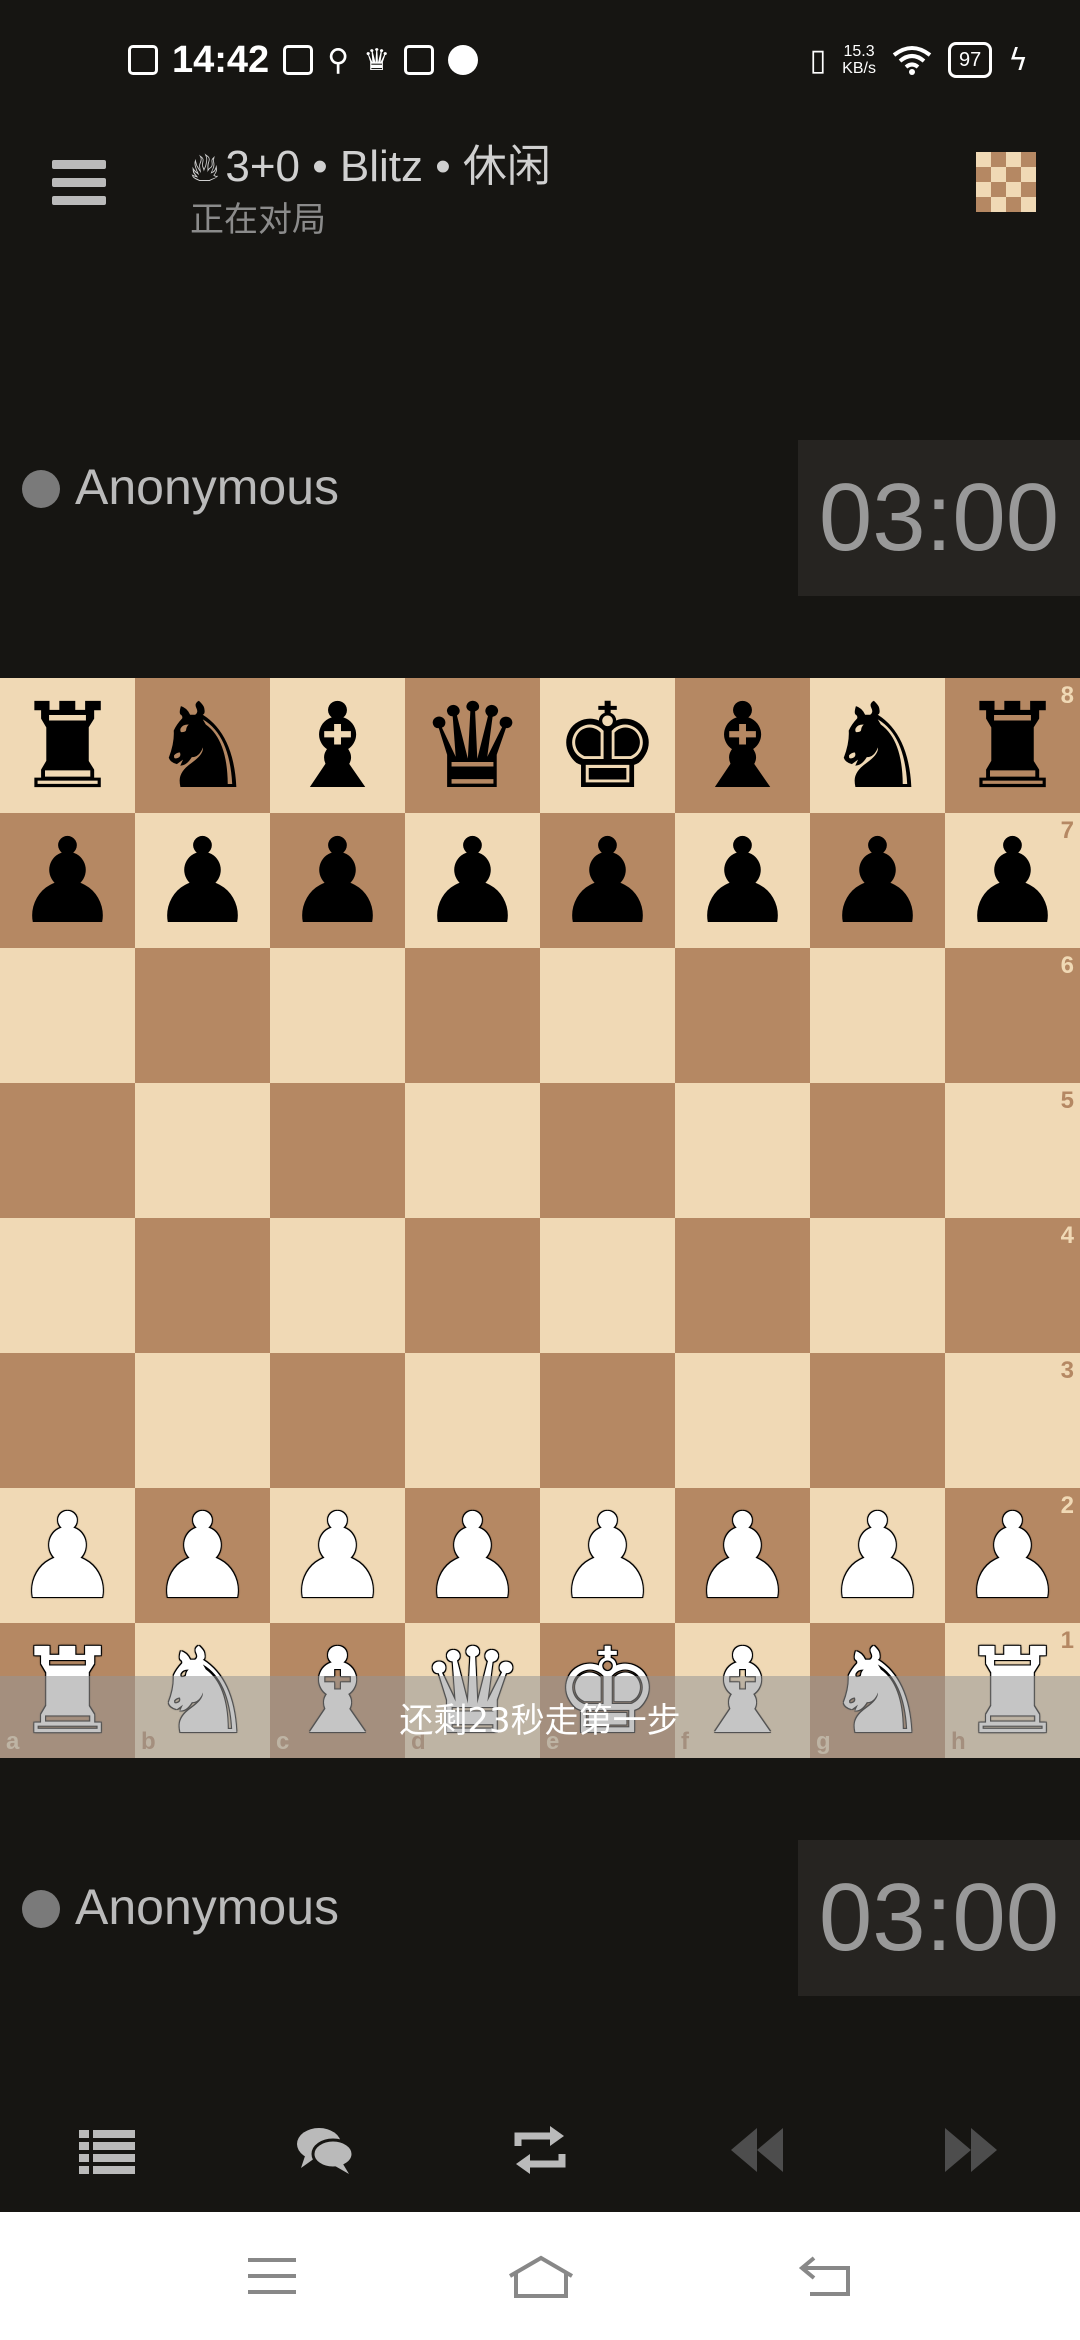 The height and width of the screenshot is (2340, 1080). I want to click on square-h4: 4, so click(1012, 1285).